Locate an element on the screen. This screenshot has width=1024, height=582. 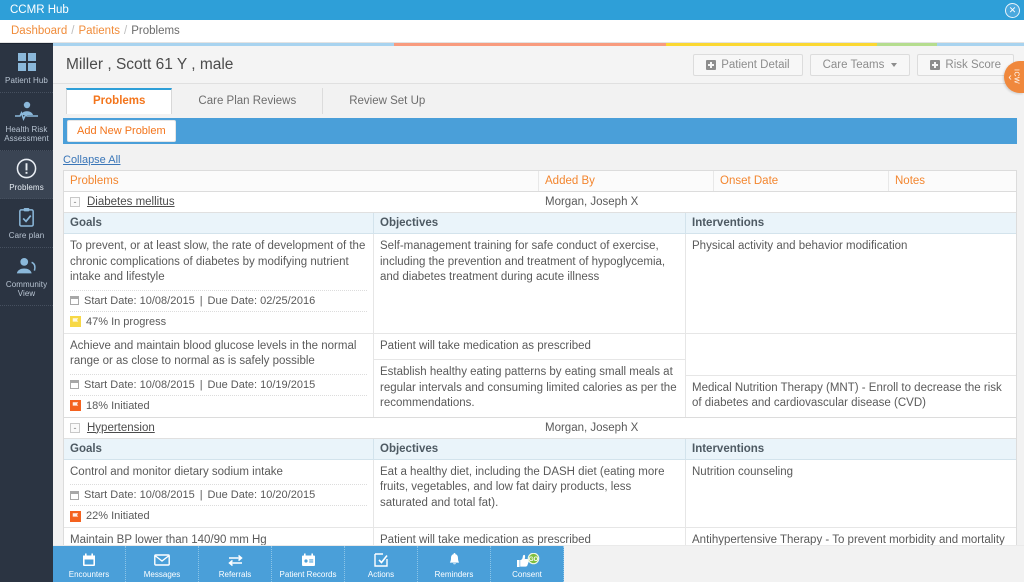
close-icon: ✕ is located at coordinates (1012, 10).